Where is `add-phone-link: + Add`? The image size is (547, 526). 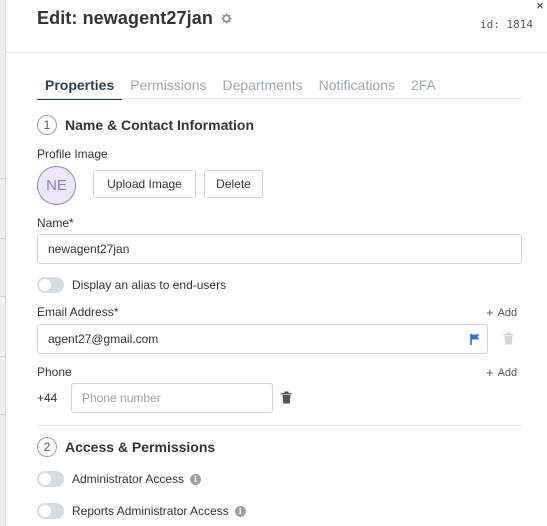 add-phone-link: + Add is located at coordinates (501, 372).